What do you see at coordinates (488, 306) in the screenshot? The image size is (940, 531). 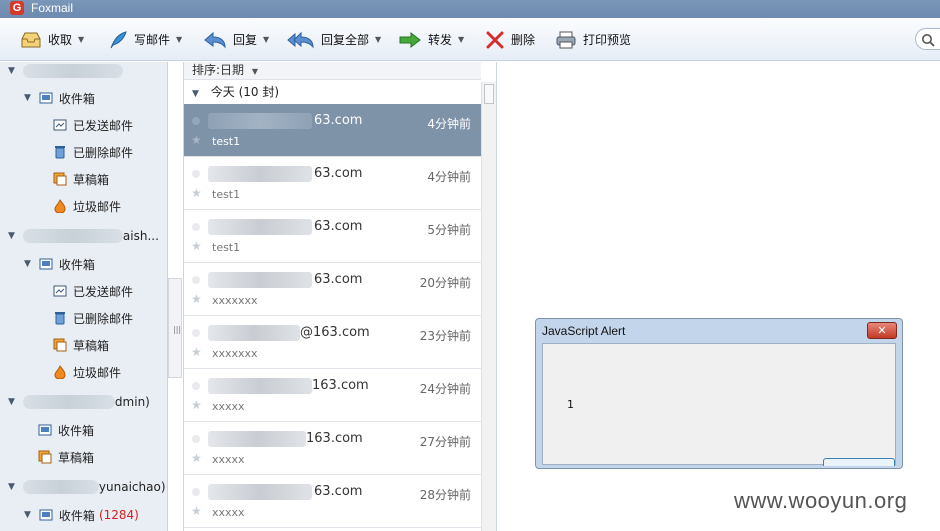 I see `mail-list-scrollbar` at bounding box center [488, 306].